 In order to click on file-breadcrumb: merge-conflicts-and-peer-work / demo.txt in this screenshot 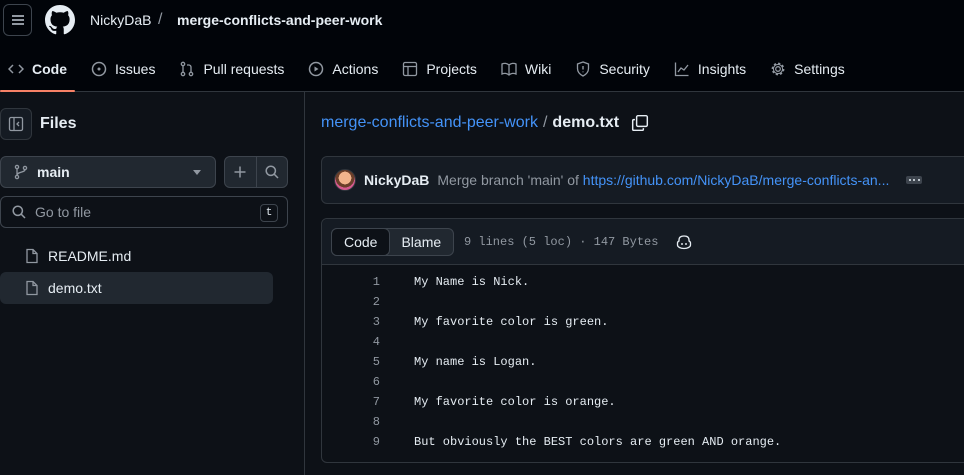, I will do `click(485, 123)`.